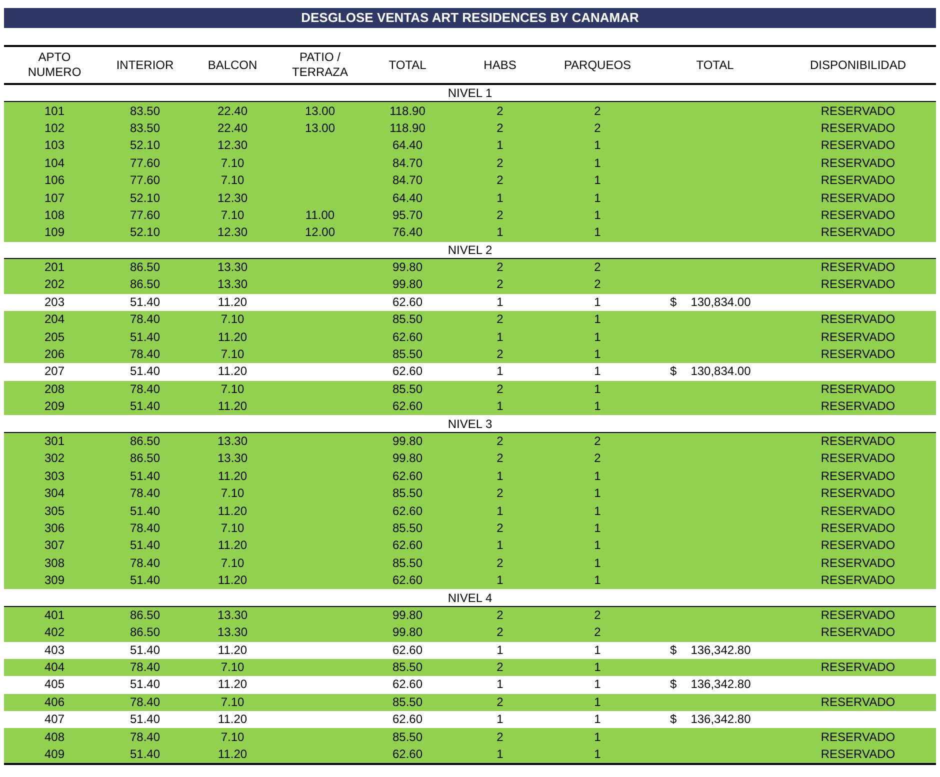 This screenshot has width=940, height=777. Describe the element at coordinates (54, 302) in the screenshot. I see `table-cell: 203` at that location.